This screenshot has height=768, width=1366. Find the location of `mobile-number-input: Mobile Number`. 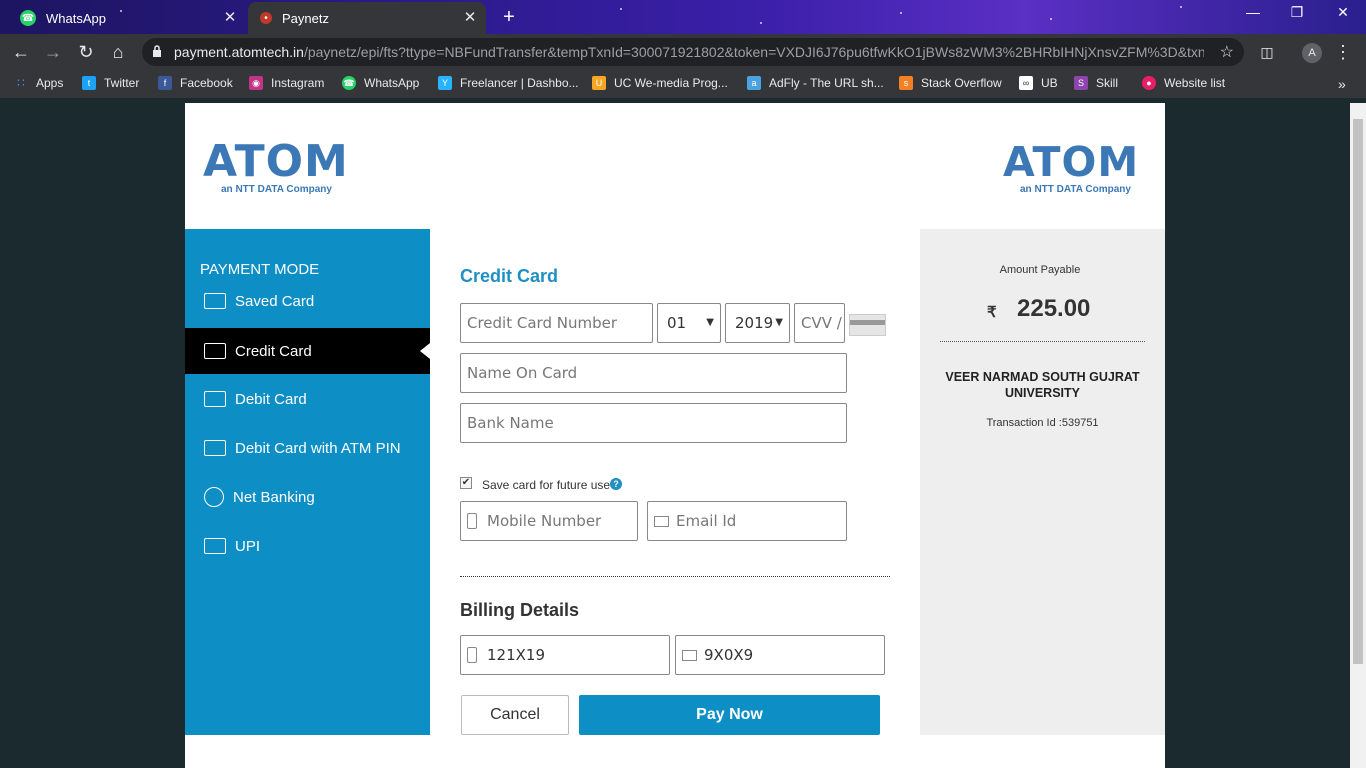

mobile-number-input: Mobile Number is located at coordinates (549, 521).